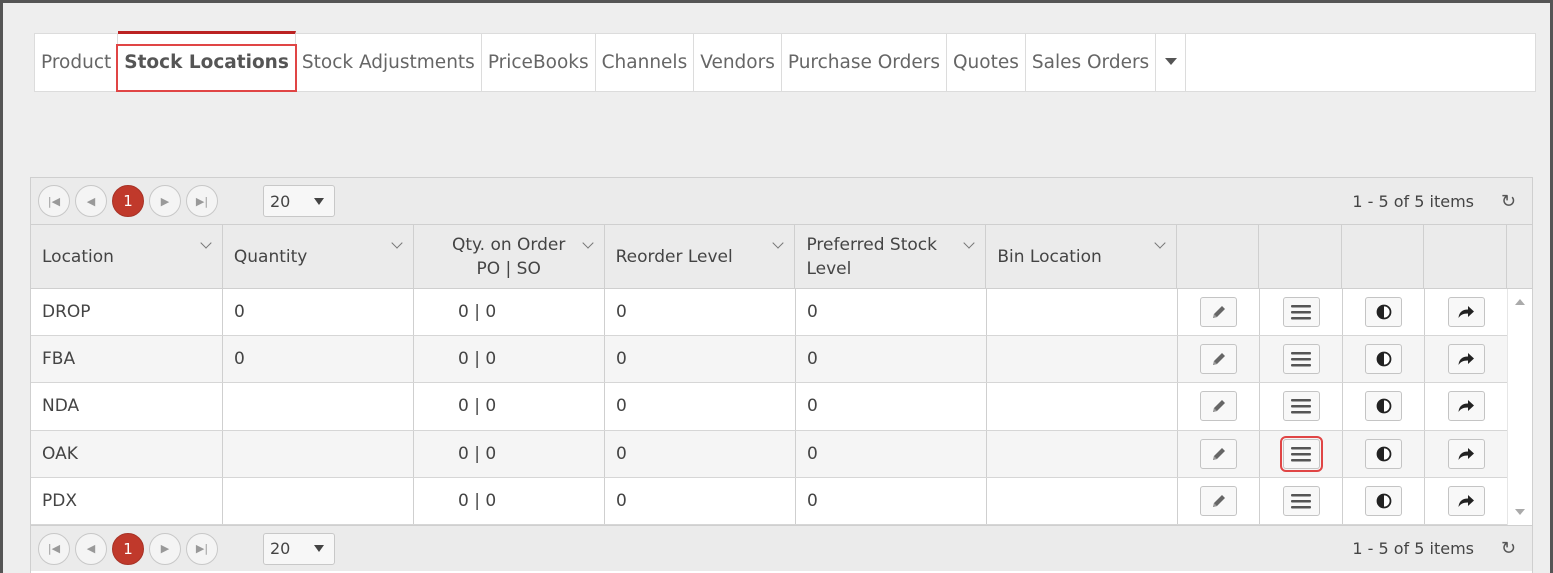  Describe the element at coordinates (781, 454) in the screenshot. I see `table-row: OAK 0 | 000` at that location.